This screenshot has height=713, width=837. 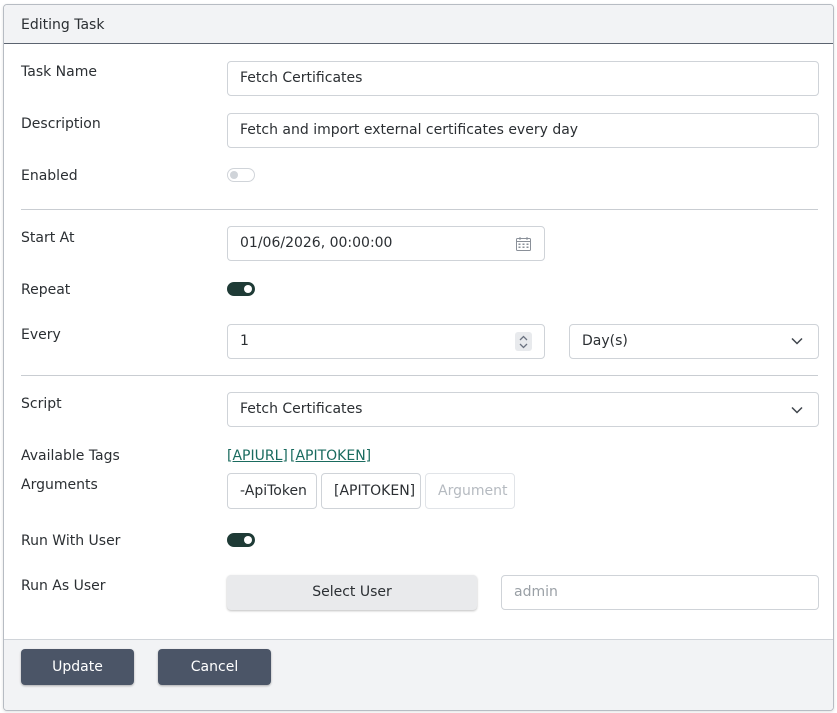 What do you see at coordinates (371, 491) in the screenshot?
I see `argument-item: [APITOKEN]` at bounding box center [371, 491].